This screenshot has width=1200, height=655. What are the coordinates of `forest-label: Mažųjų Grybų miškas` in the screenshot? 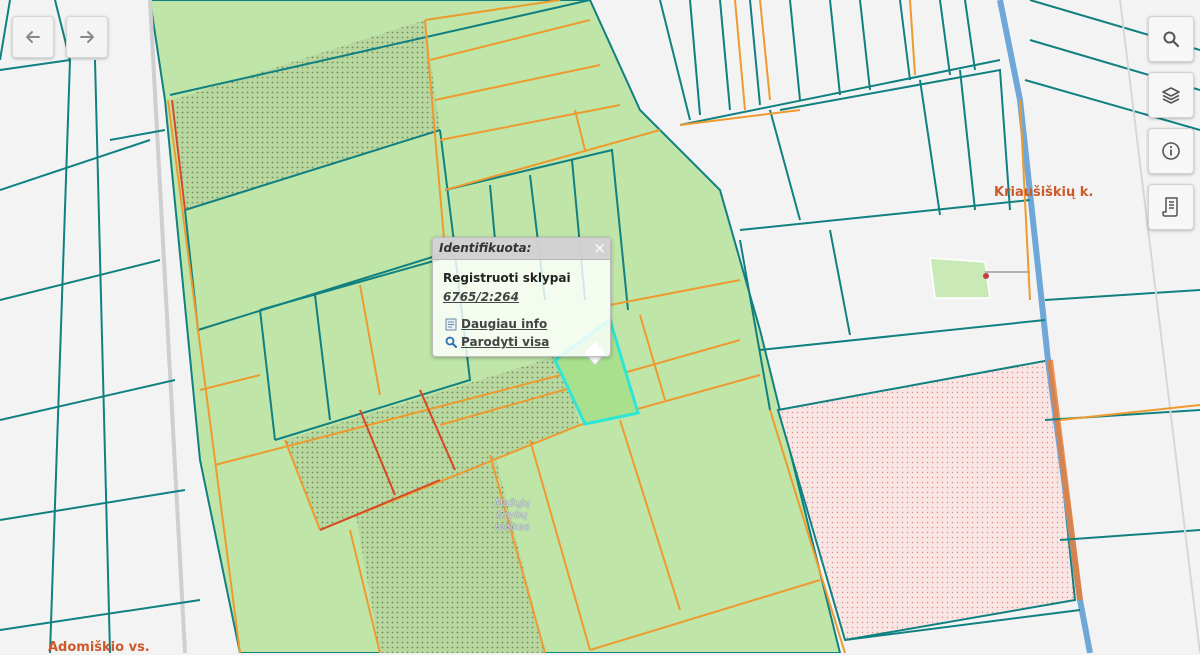 It's located at (512, 515).